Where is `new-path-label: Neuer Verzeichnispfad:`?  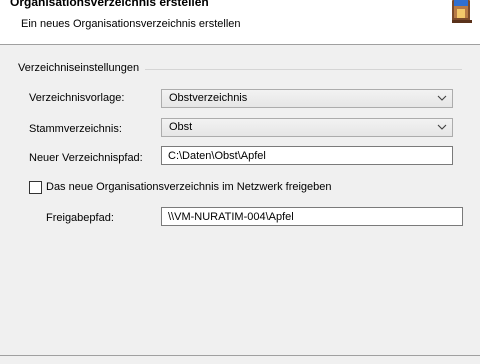 new-path-label: Neuer Verzeichnispfad: is located at coordinates (86, 158).